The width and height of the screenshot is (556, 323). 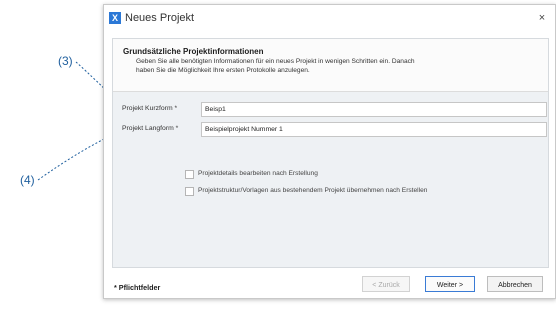 I want to click on long-name-label: Projekt Langform *, so click(x=150, y=128).